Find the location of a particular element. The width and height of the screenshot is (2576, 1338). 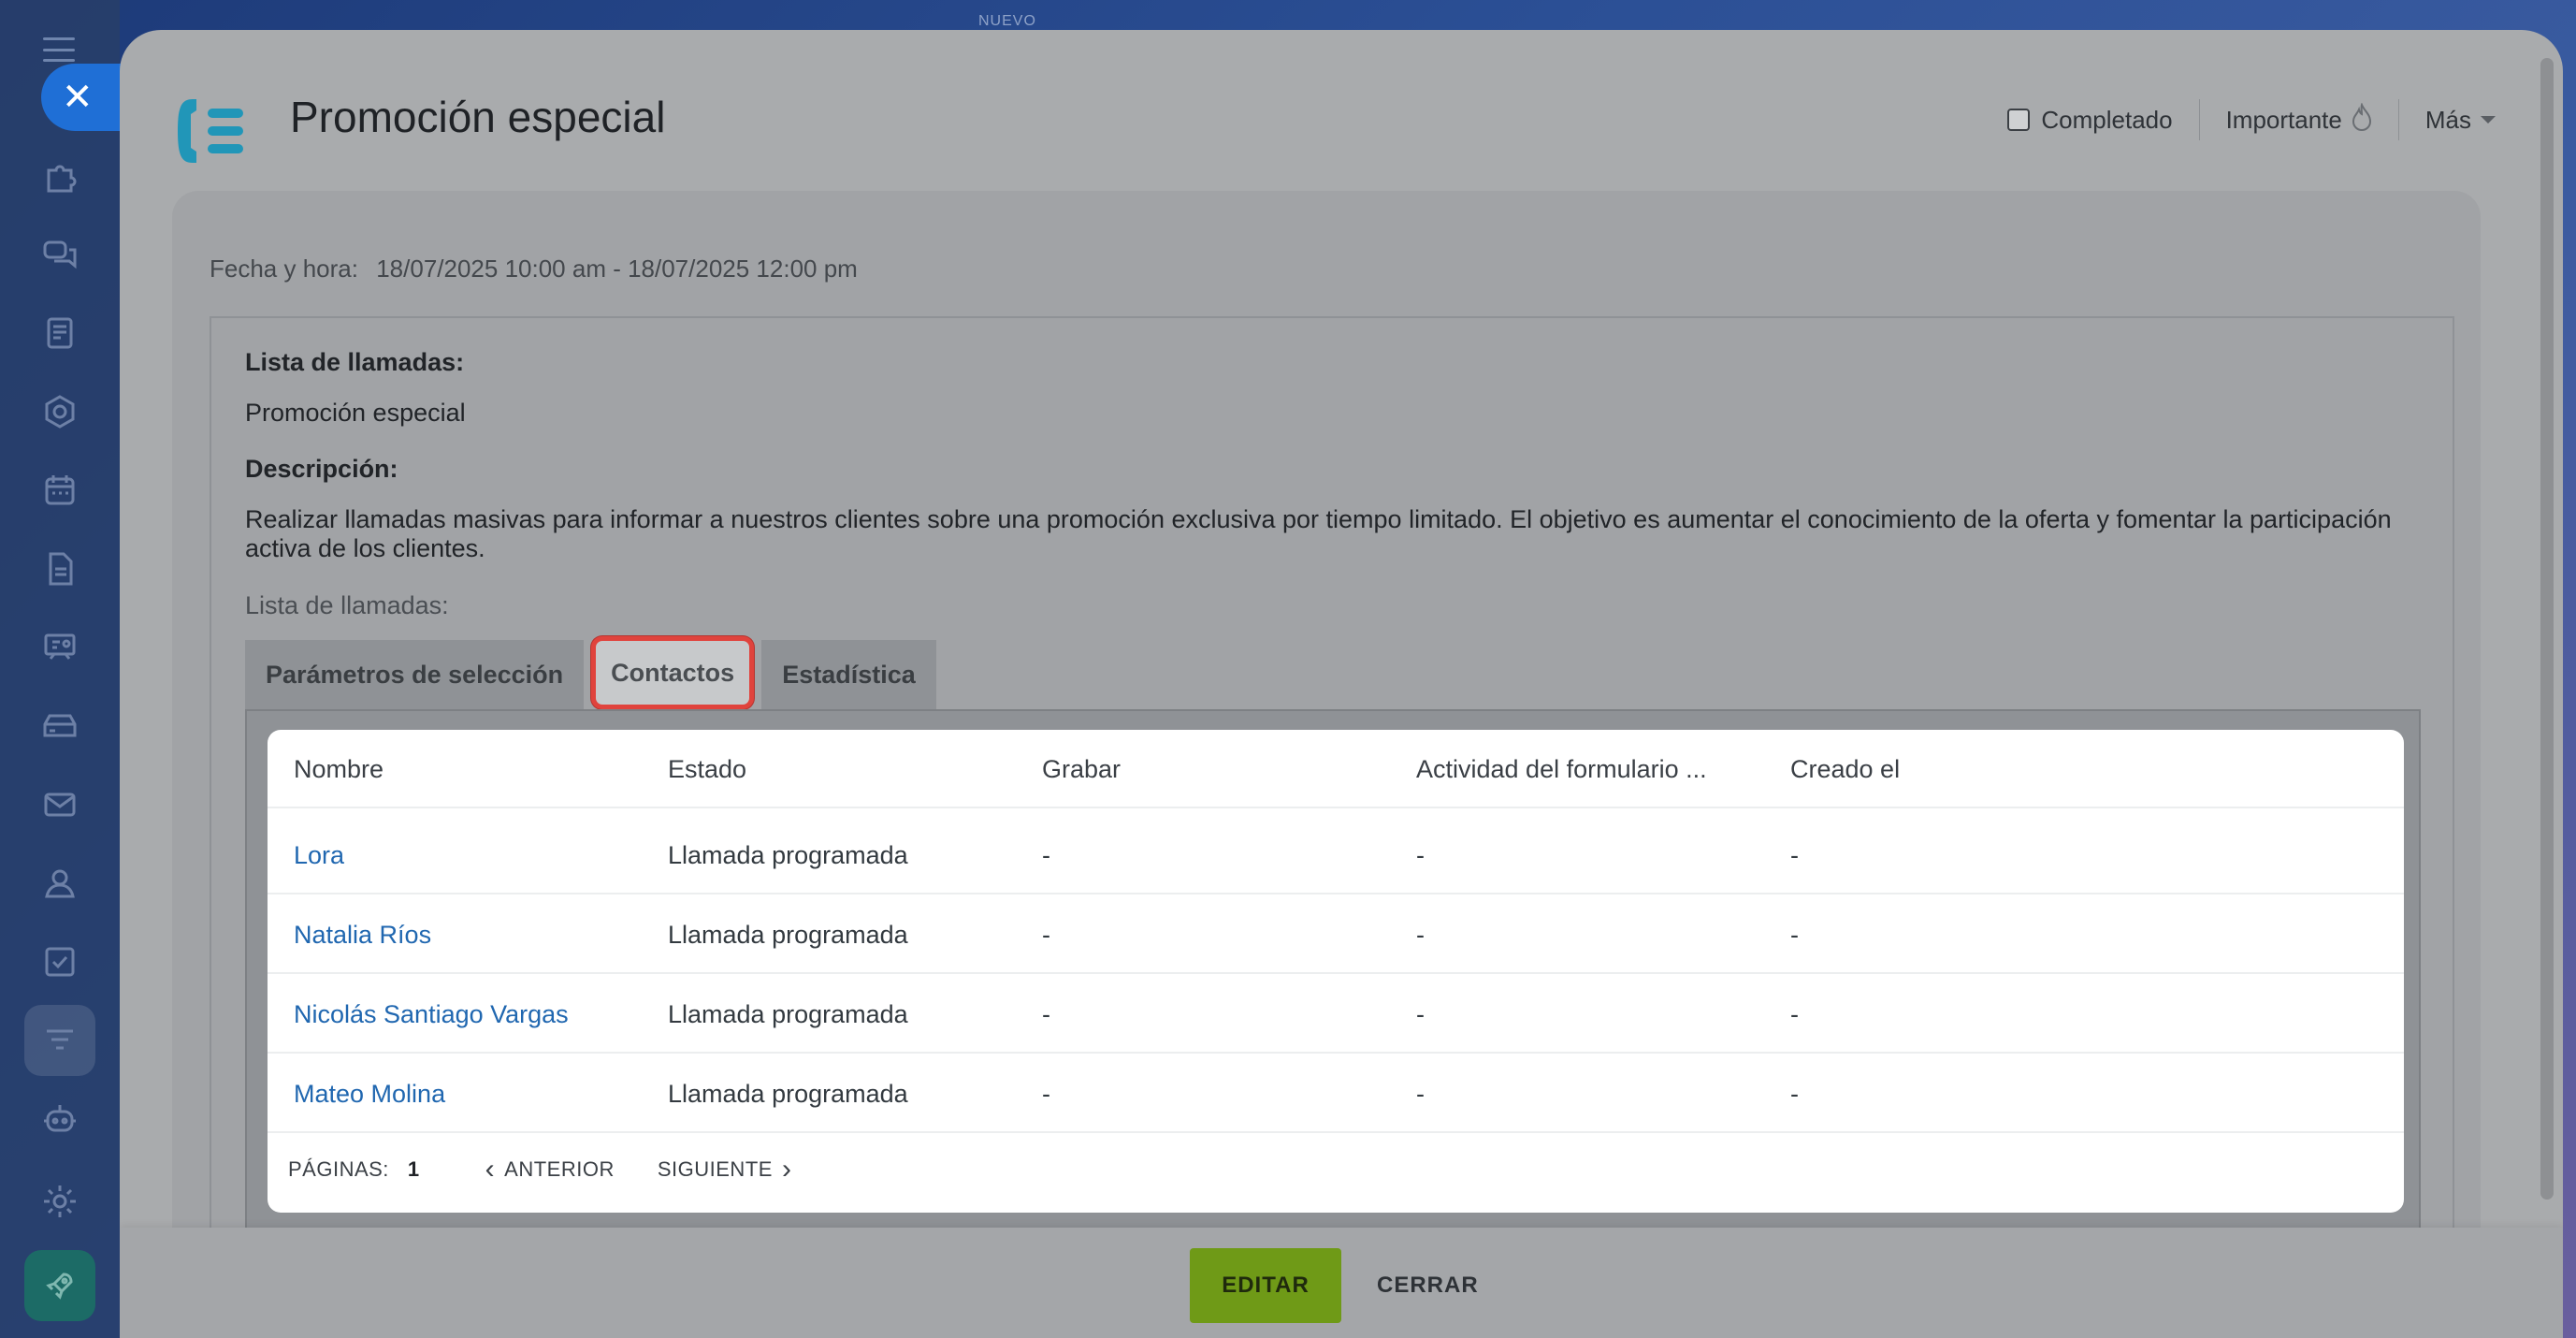

page-title: Promoción especial is located at coordinates (478, 117).